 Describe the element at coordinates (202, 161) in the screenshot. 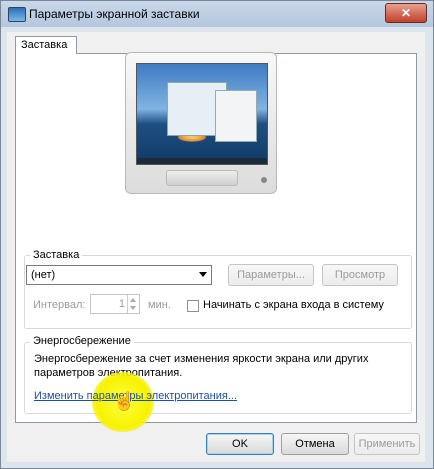

I see `mini-taskbar` at that location.